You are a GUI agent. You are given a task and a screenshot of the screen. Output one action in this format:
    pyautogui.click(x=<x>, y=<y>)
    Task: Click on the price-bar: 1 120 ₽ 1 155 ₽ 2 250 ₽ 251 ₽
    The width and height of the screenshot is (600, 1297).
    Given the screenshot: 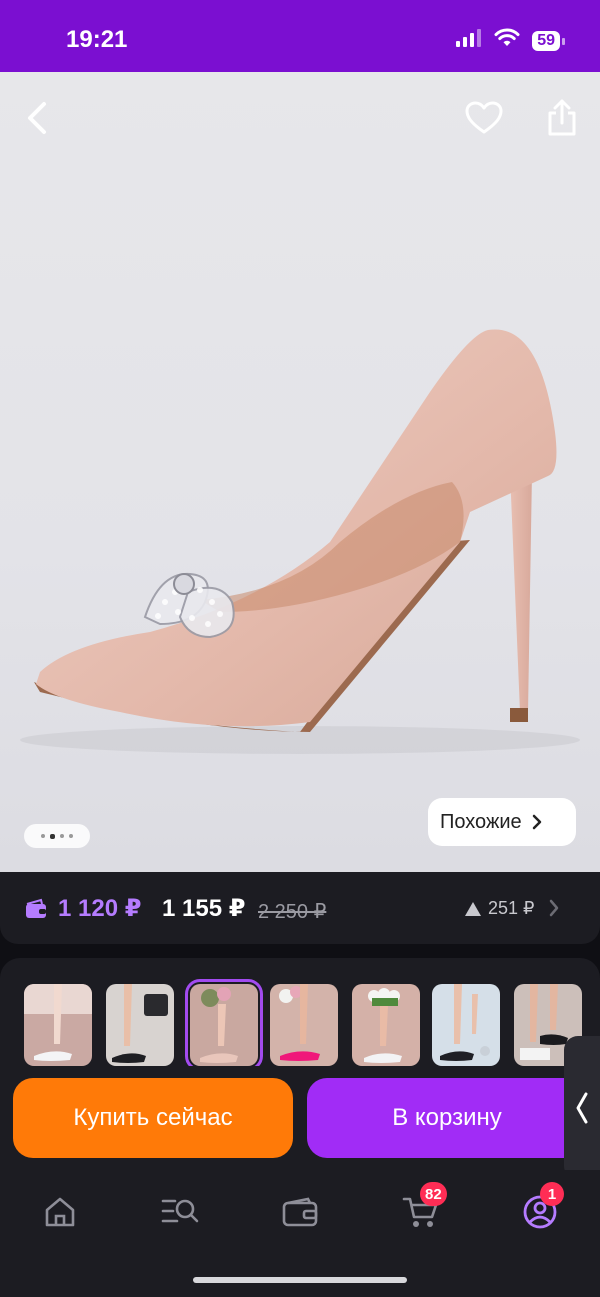 What is the action you would take?
    pyautogui.click(x=300, y=908)
    